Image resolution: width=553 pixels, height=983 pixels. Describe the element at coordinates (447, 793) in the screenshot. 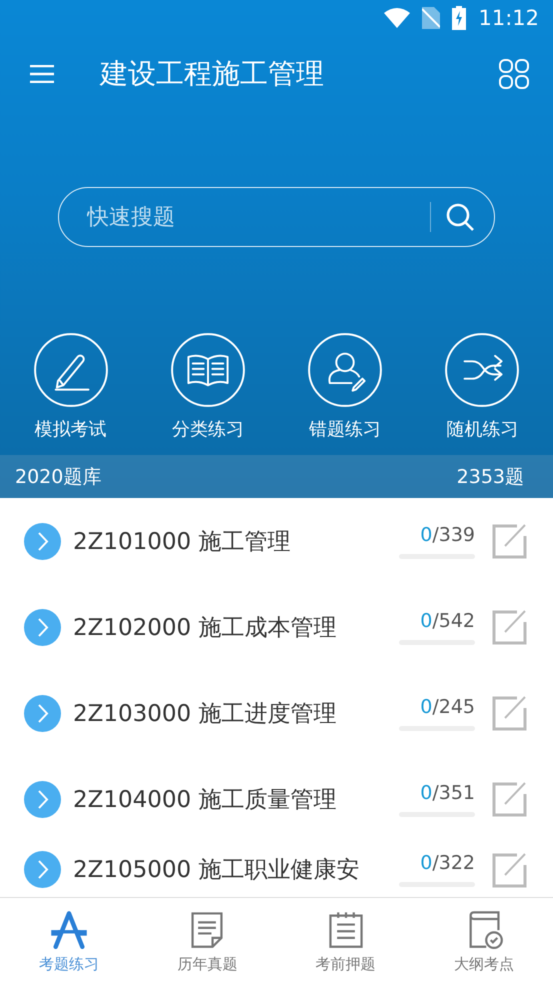

I see `progress-count: 0/351` at that location.